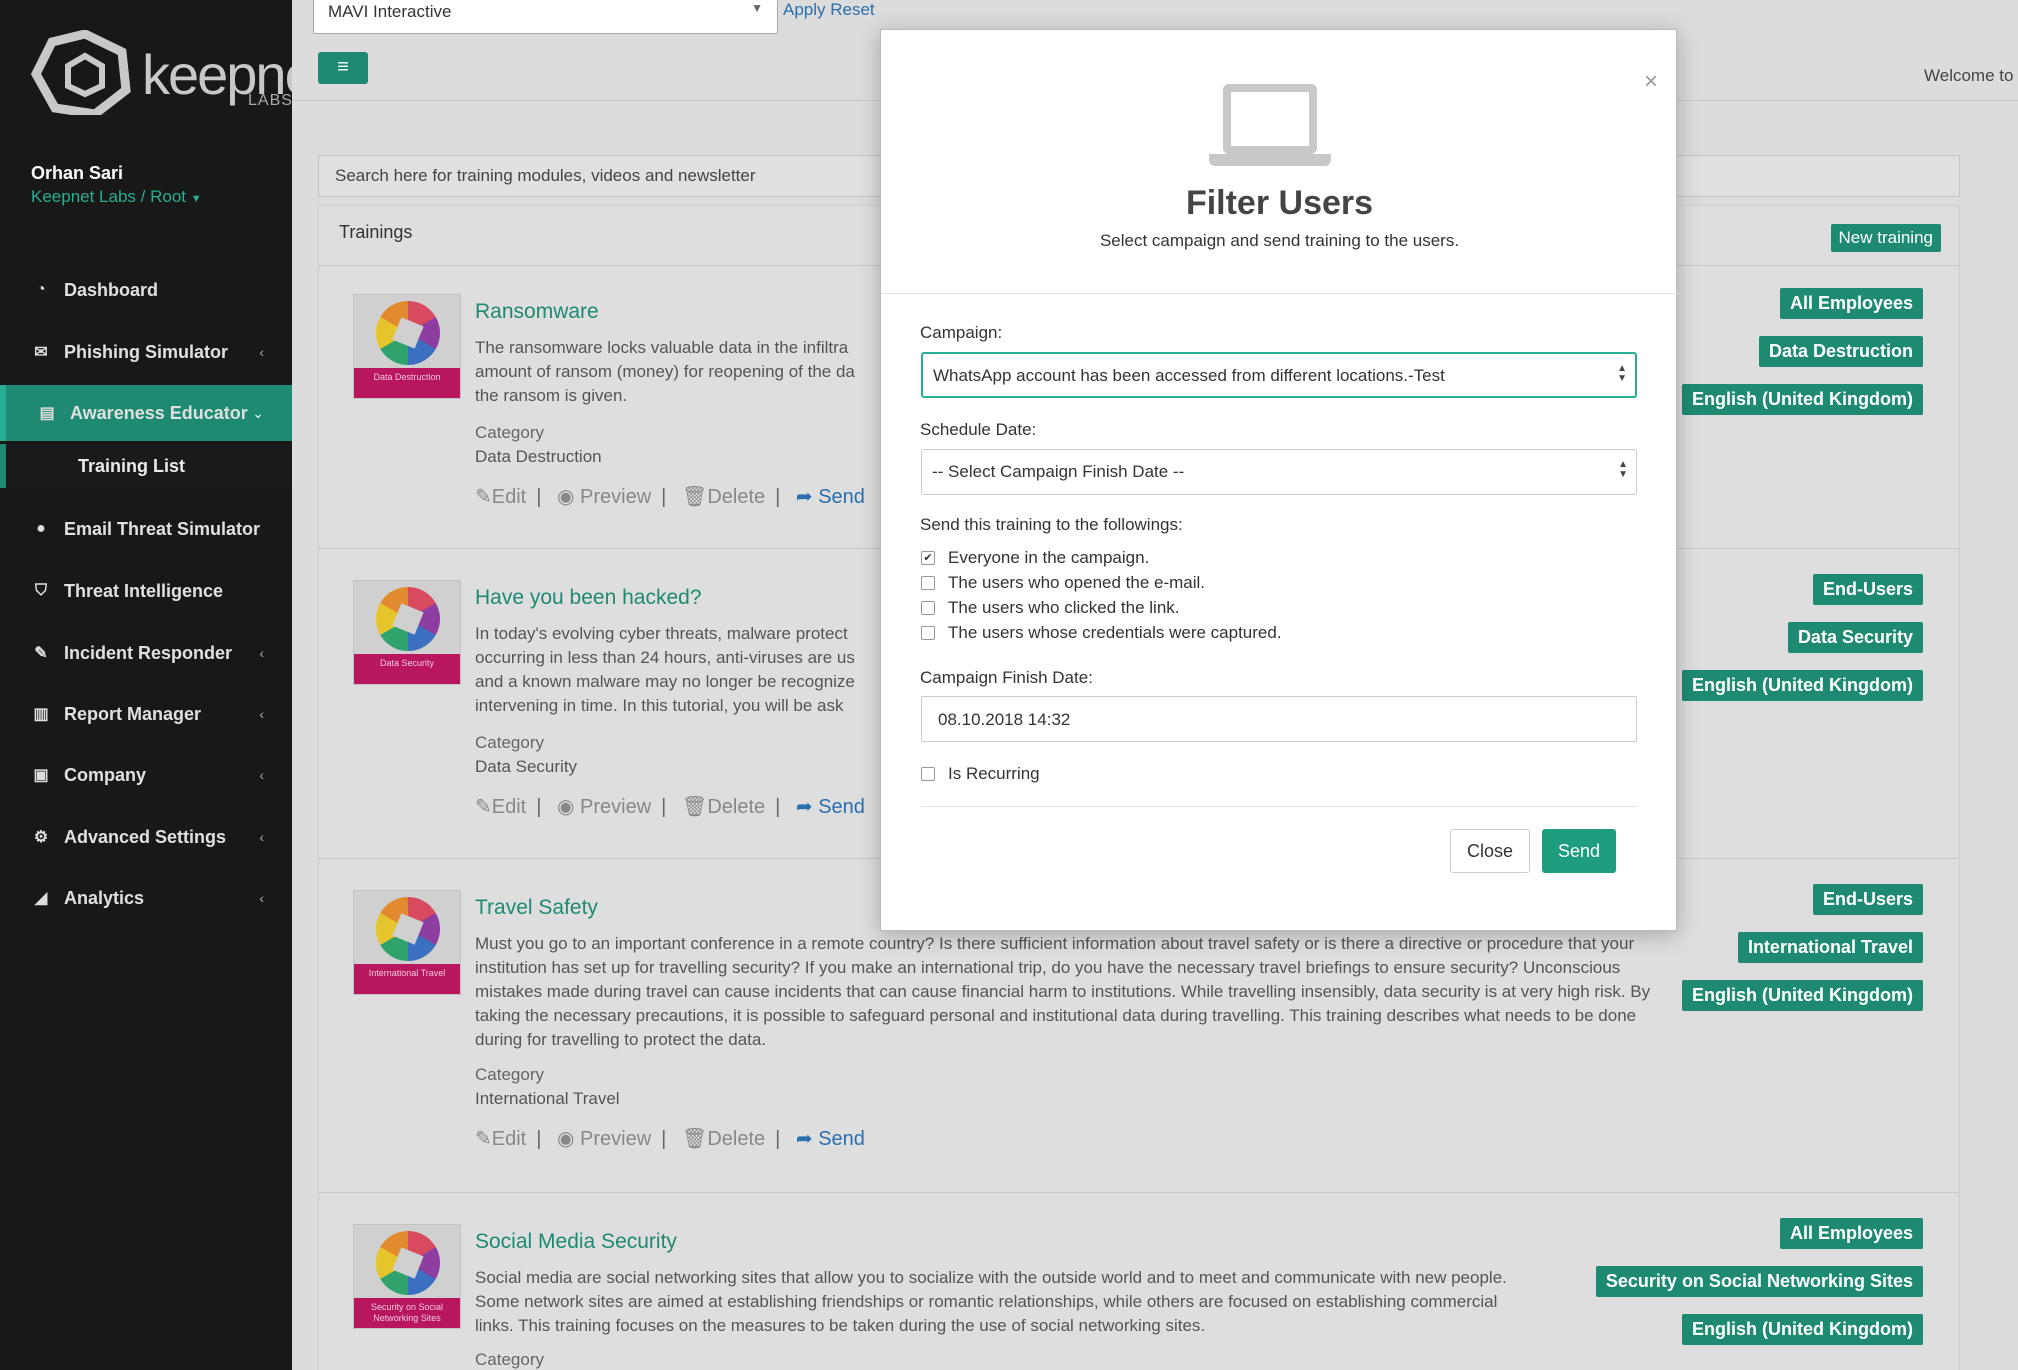  I want to click on modal-title: Filter Users, so click(1279, 203).